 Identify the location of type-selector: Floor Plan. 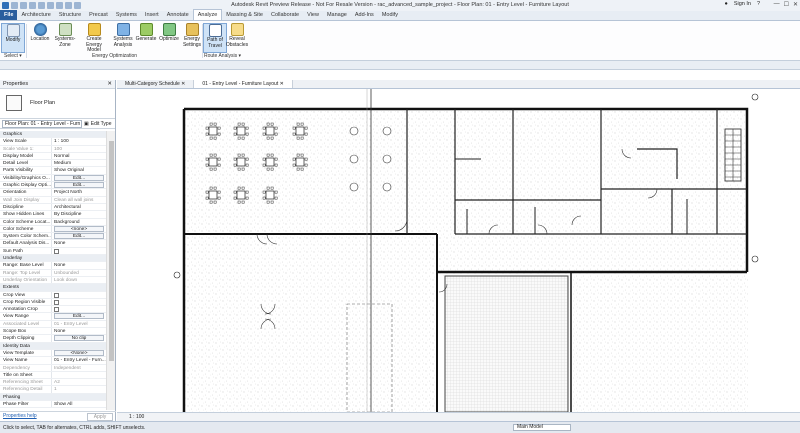
(57, 104).